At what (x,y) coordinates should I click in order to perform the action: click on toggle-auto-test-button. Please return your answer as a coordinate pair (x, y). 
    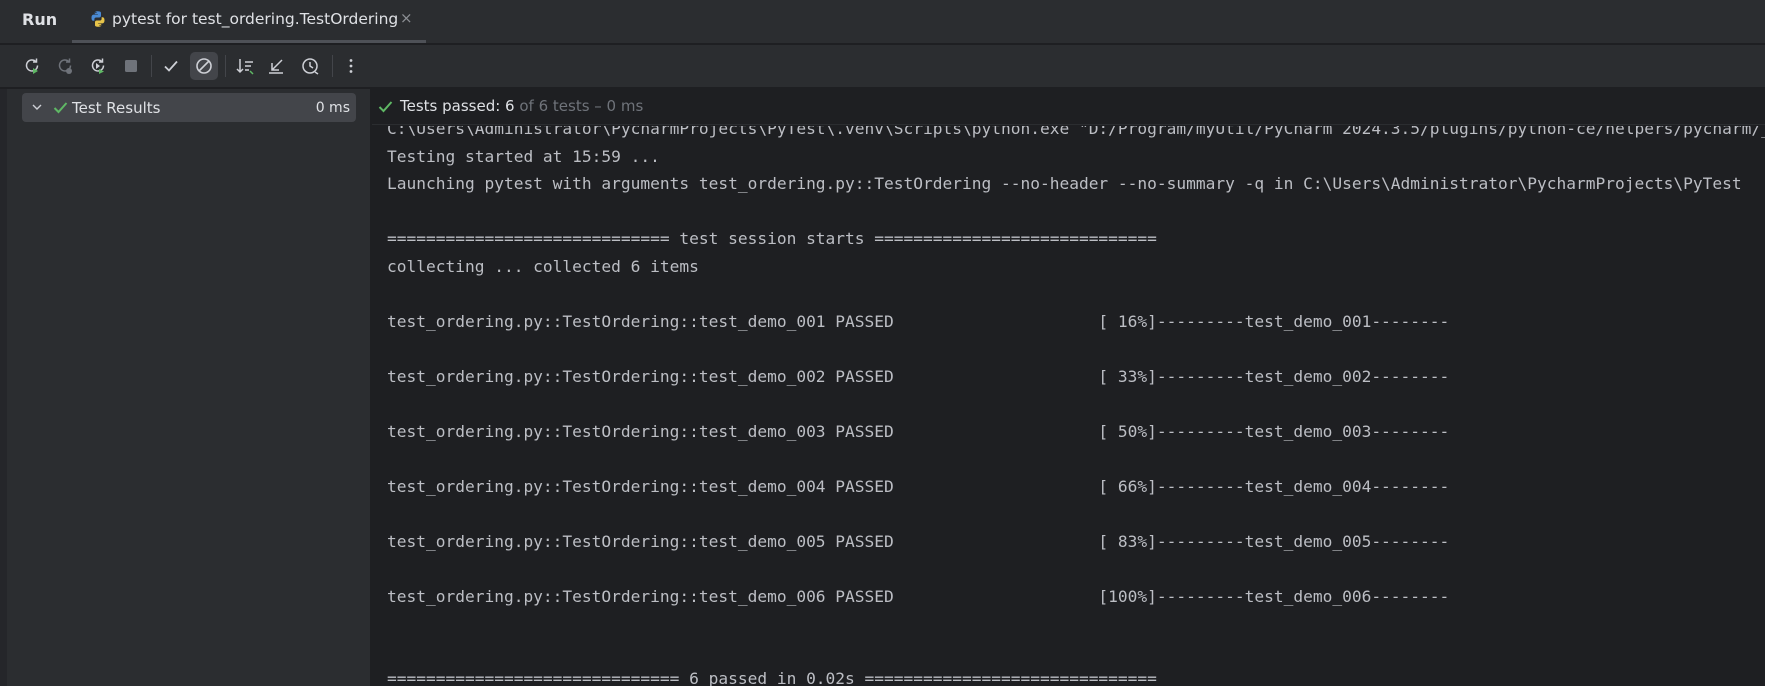
    Looking at the image, I should click on (98, 66).